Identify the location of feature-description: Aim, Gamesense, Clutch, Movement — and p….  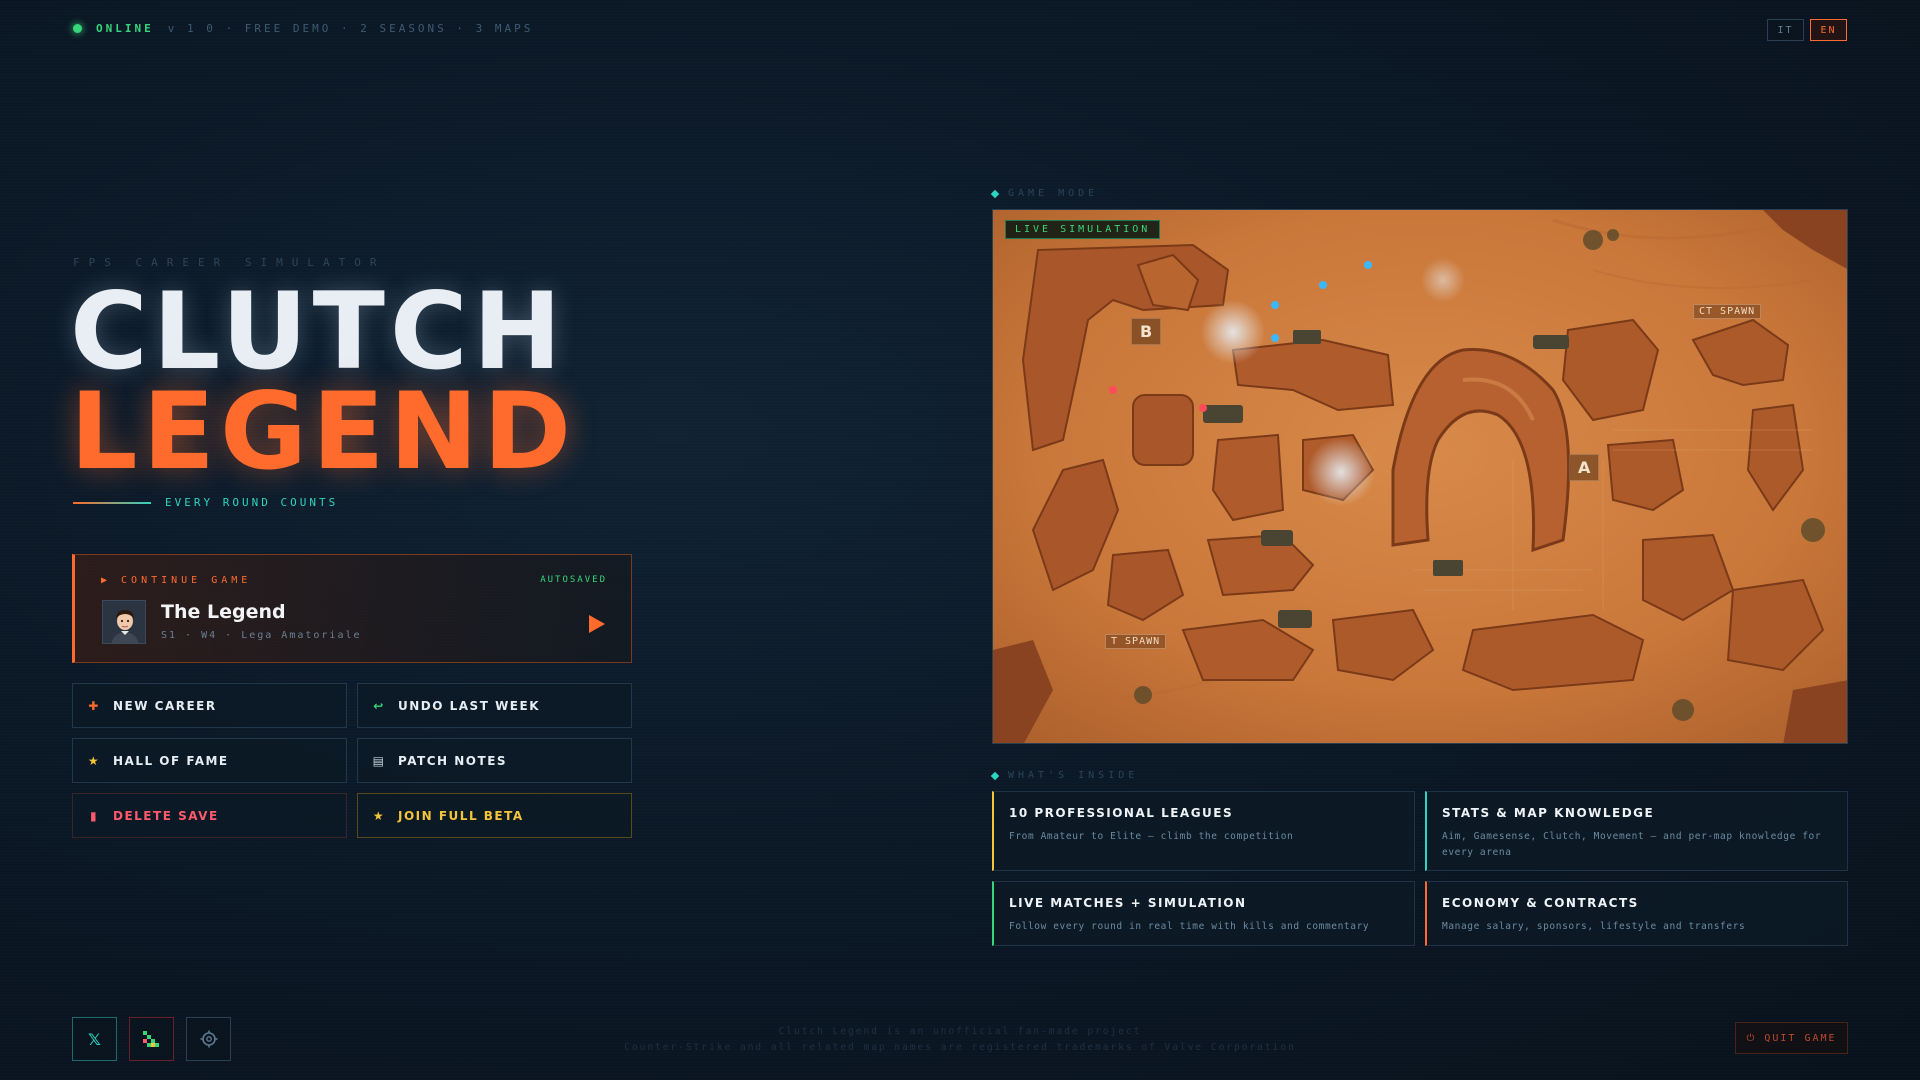
(1632, 844).